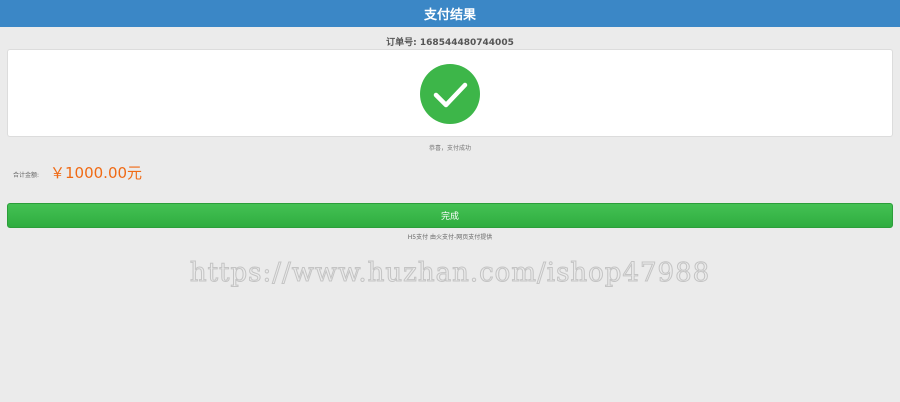  I want to click on payment-status-text: 恭喜，支付成功, so click(449, 148).